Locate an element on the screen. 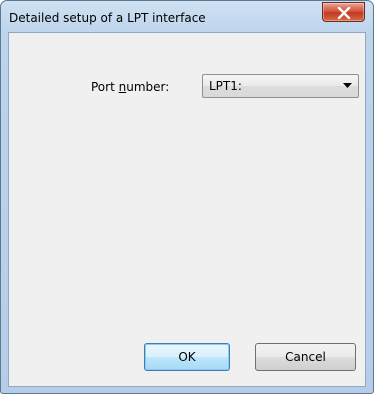  port-number-select: LPT1: is located at coordinates (280, 86).